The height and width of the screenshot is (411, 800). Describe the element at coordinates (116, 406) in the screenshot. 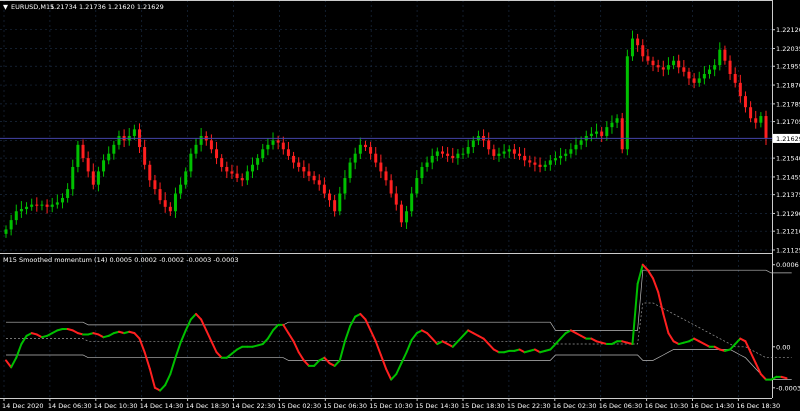

I see `time-tick-label: 14 Dec 10:30` at that location.